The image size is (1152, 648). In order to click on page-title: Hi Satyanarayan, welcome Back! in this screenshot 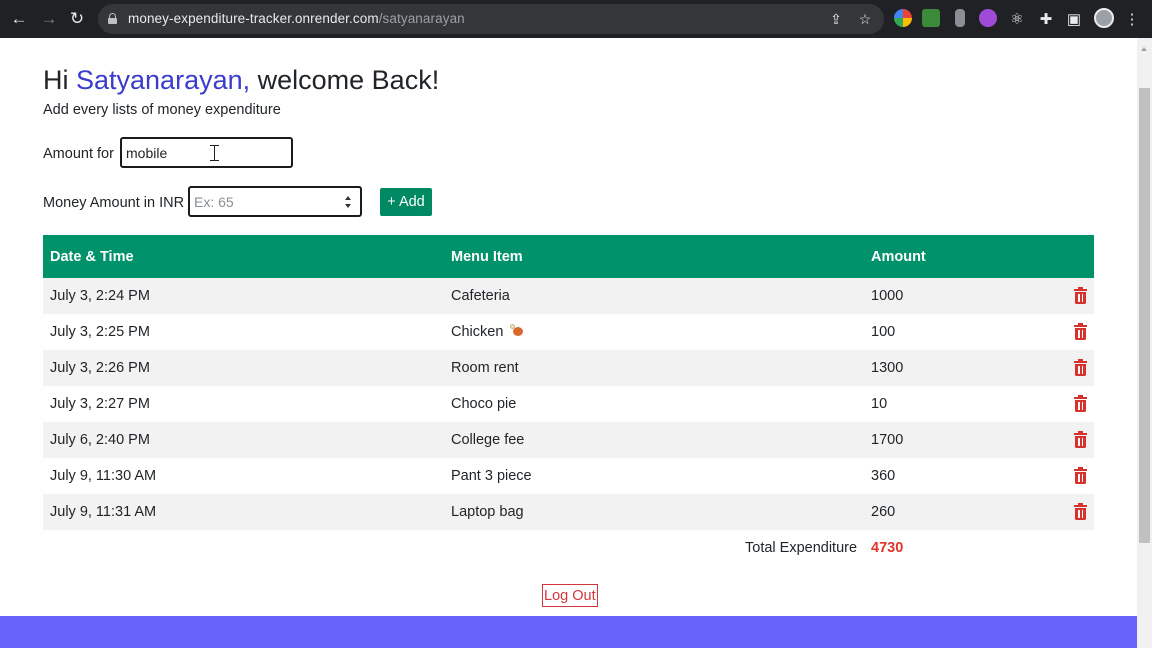, I will do `click(241, 80)`.